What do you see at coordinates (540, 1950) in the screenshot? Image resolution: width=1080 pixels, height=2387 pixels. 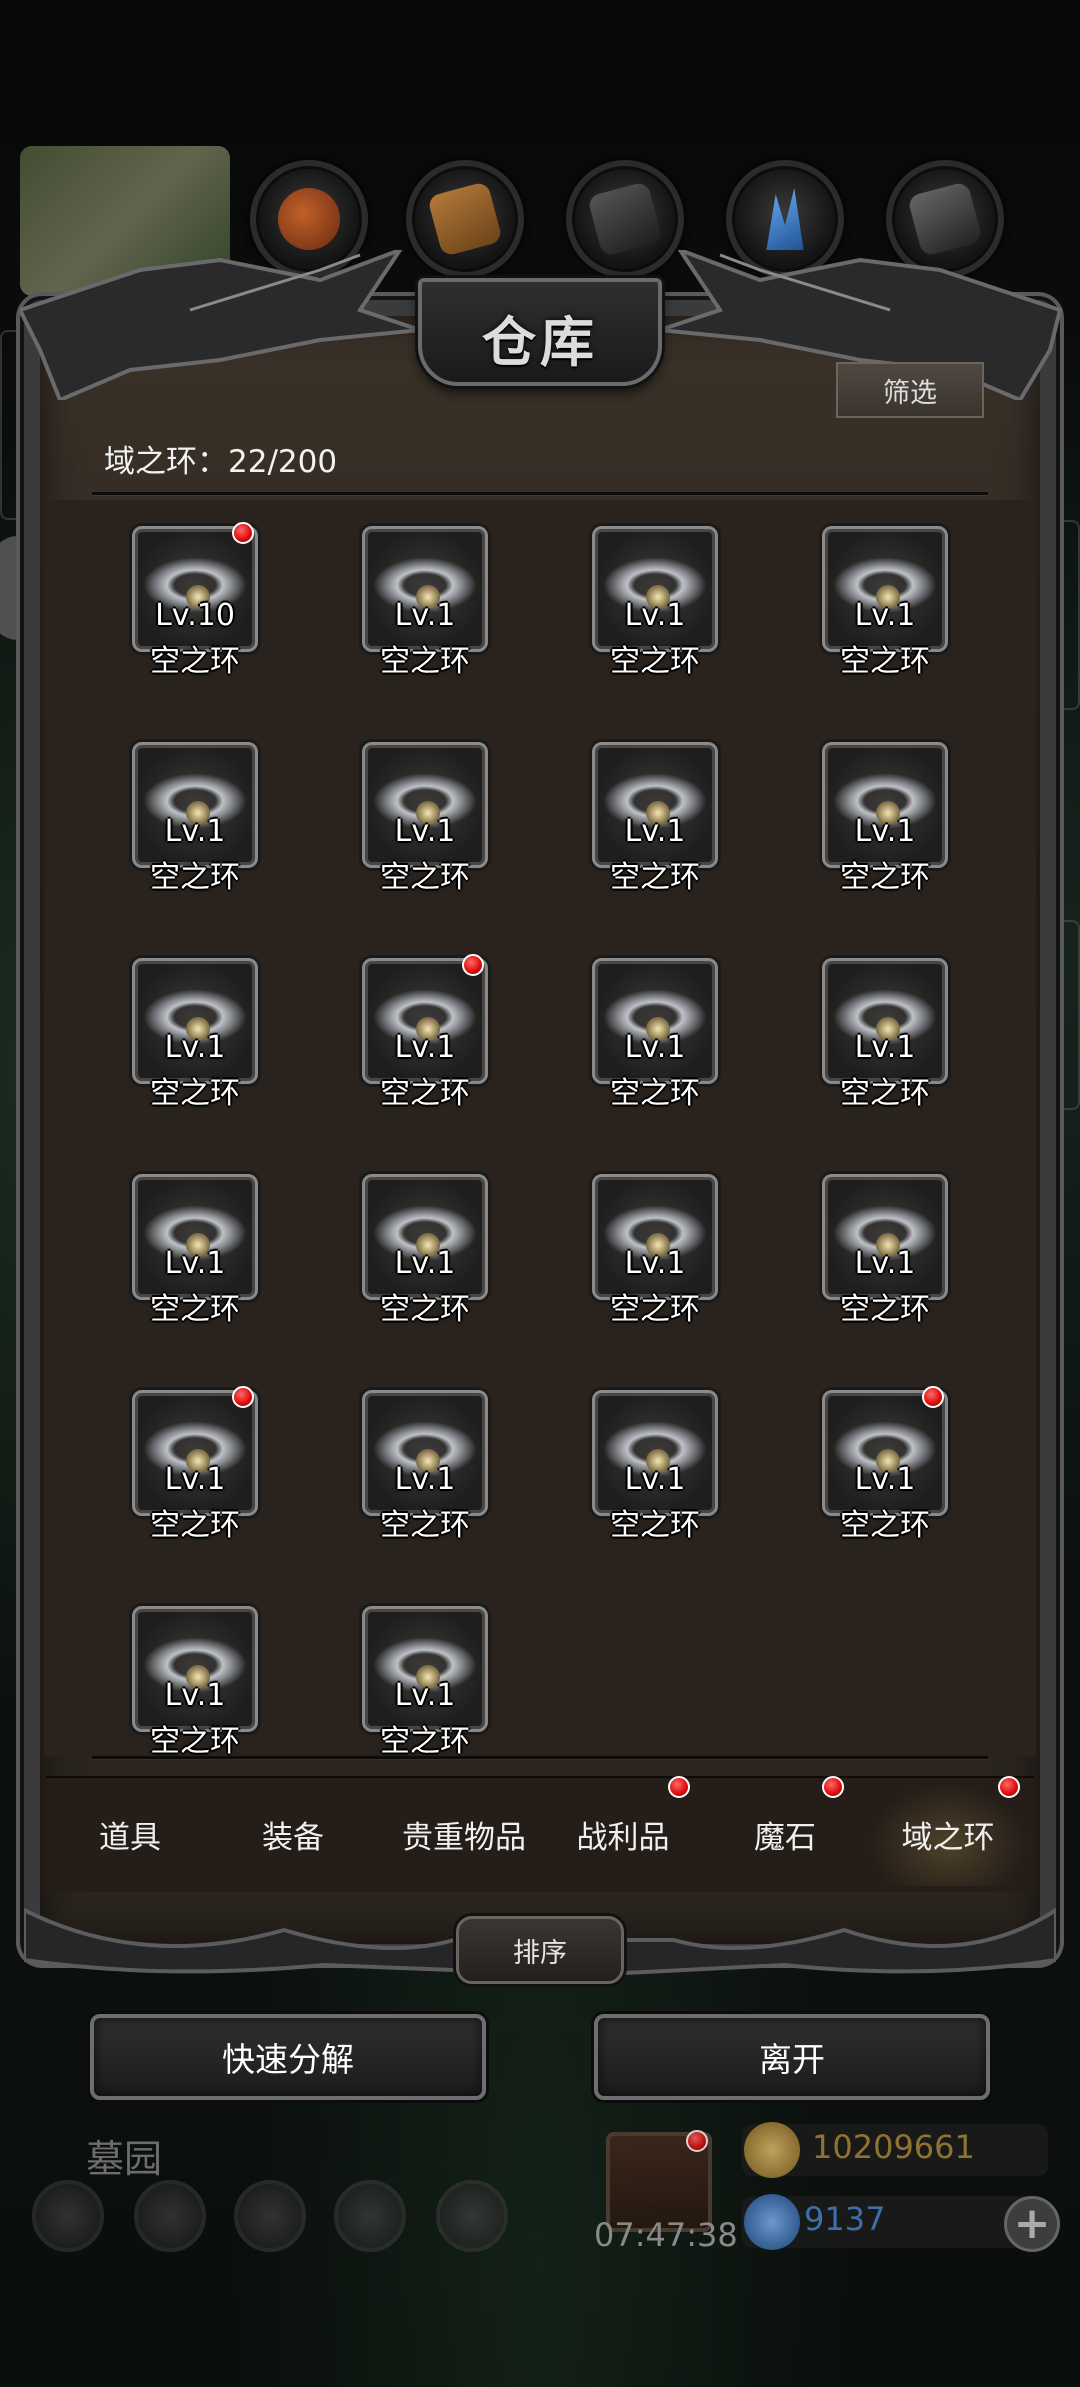 I see `sort-button: 排序` at bounding box center [540, 1950].